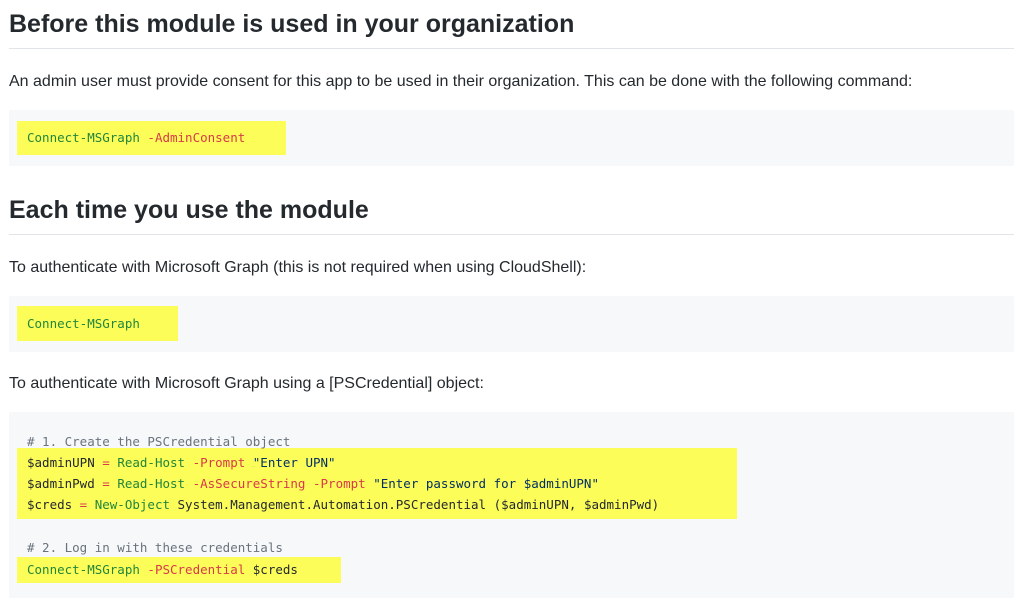 The height and width of the screenshot is (605, 1024). I want to click on code-block-connect: Connect-MSGraph, so click(511, 324).